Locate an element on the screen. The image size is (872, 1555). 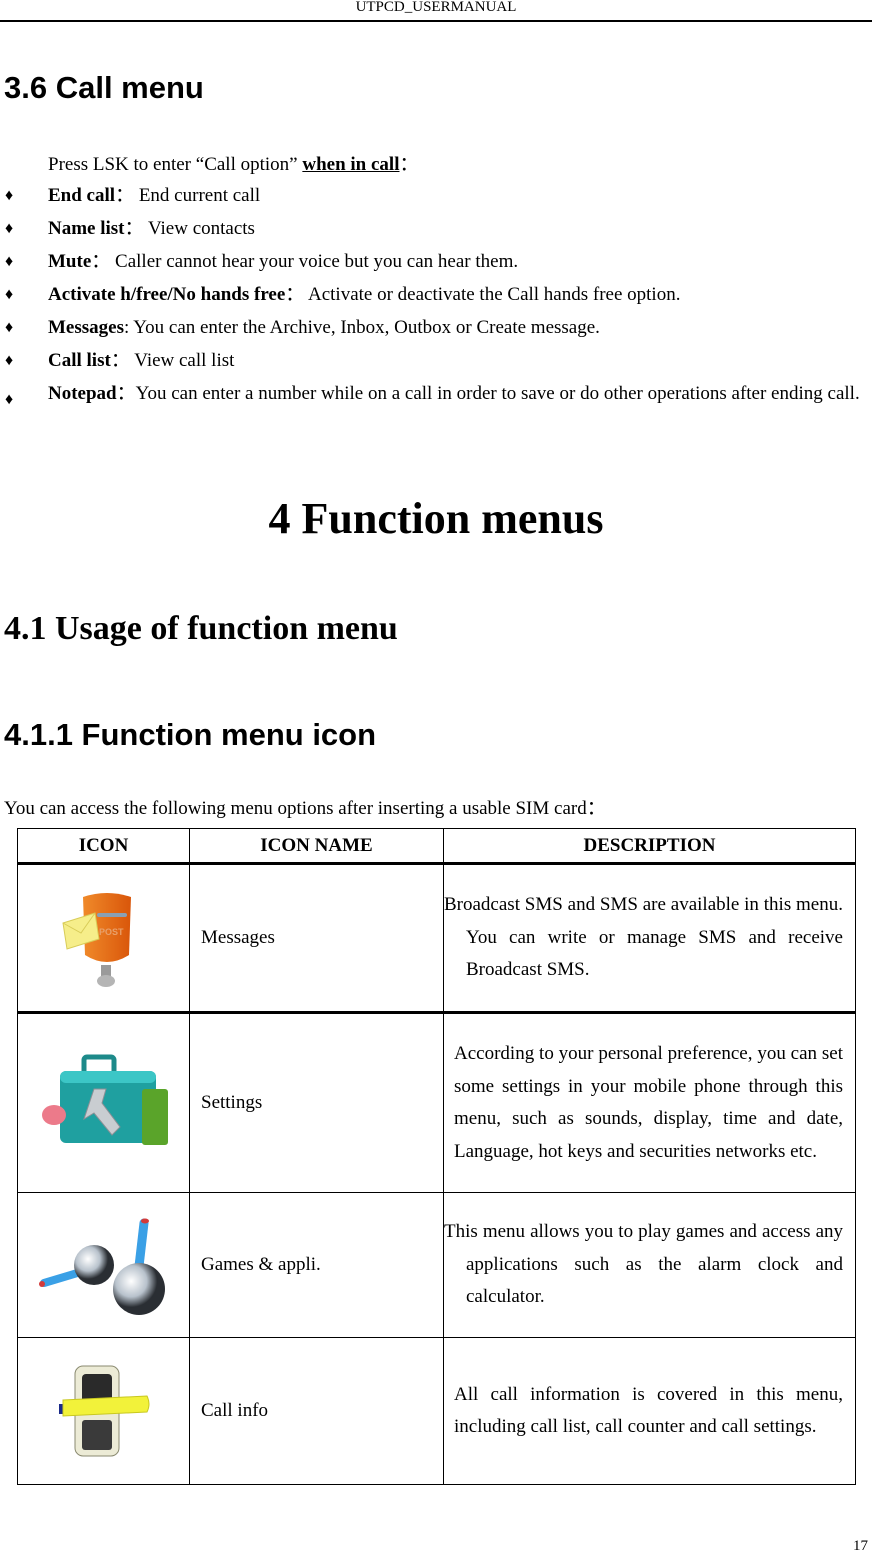
list-item: ♦ Name list： View contacts is located at coordinates (436, 234).